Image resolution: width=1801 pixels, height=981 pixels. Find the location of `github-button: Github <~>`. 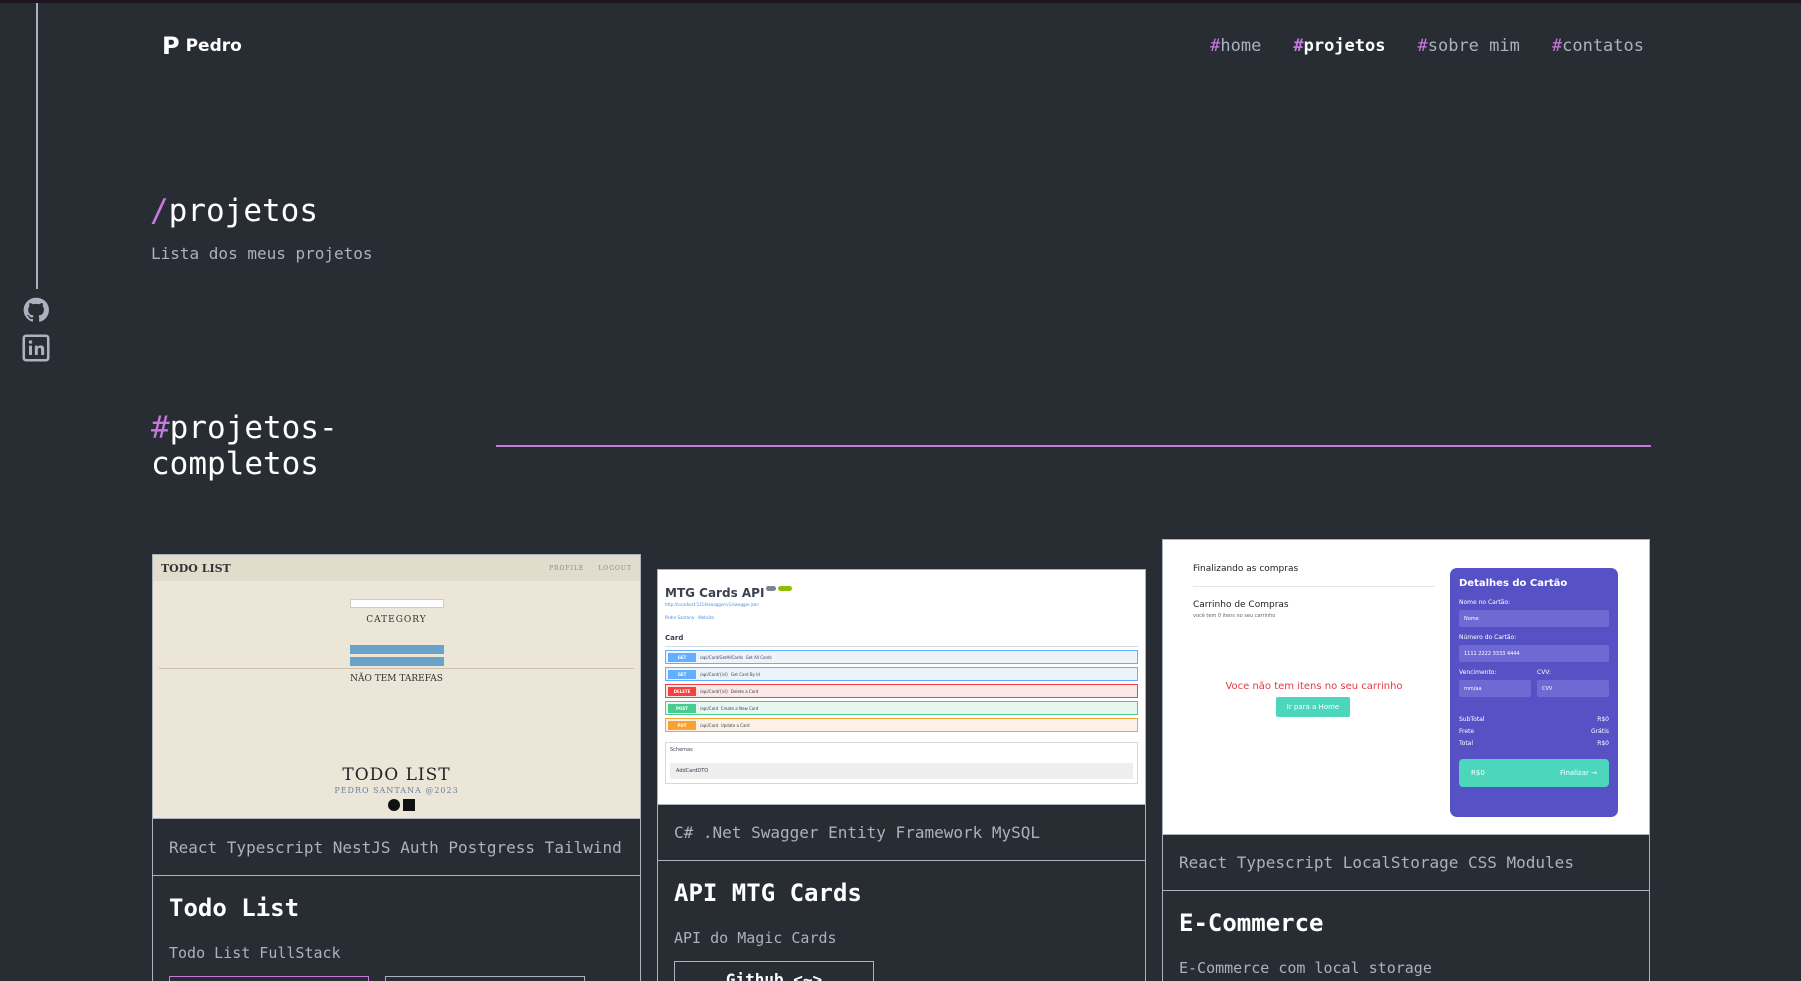

github-button: Github <~> is located at coordinates (774, 971).